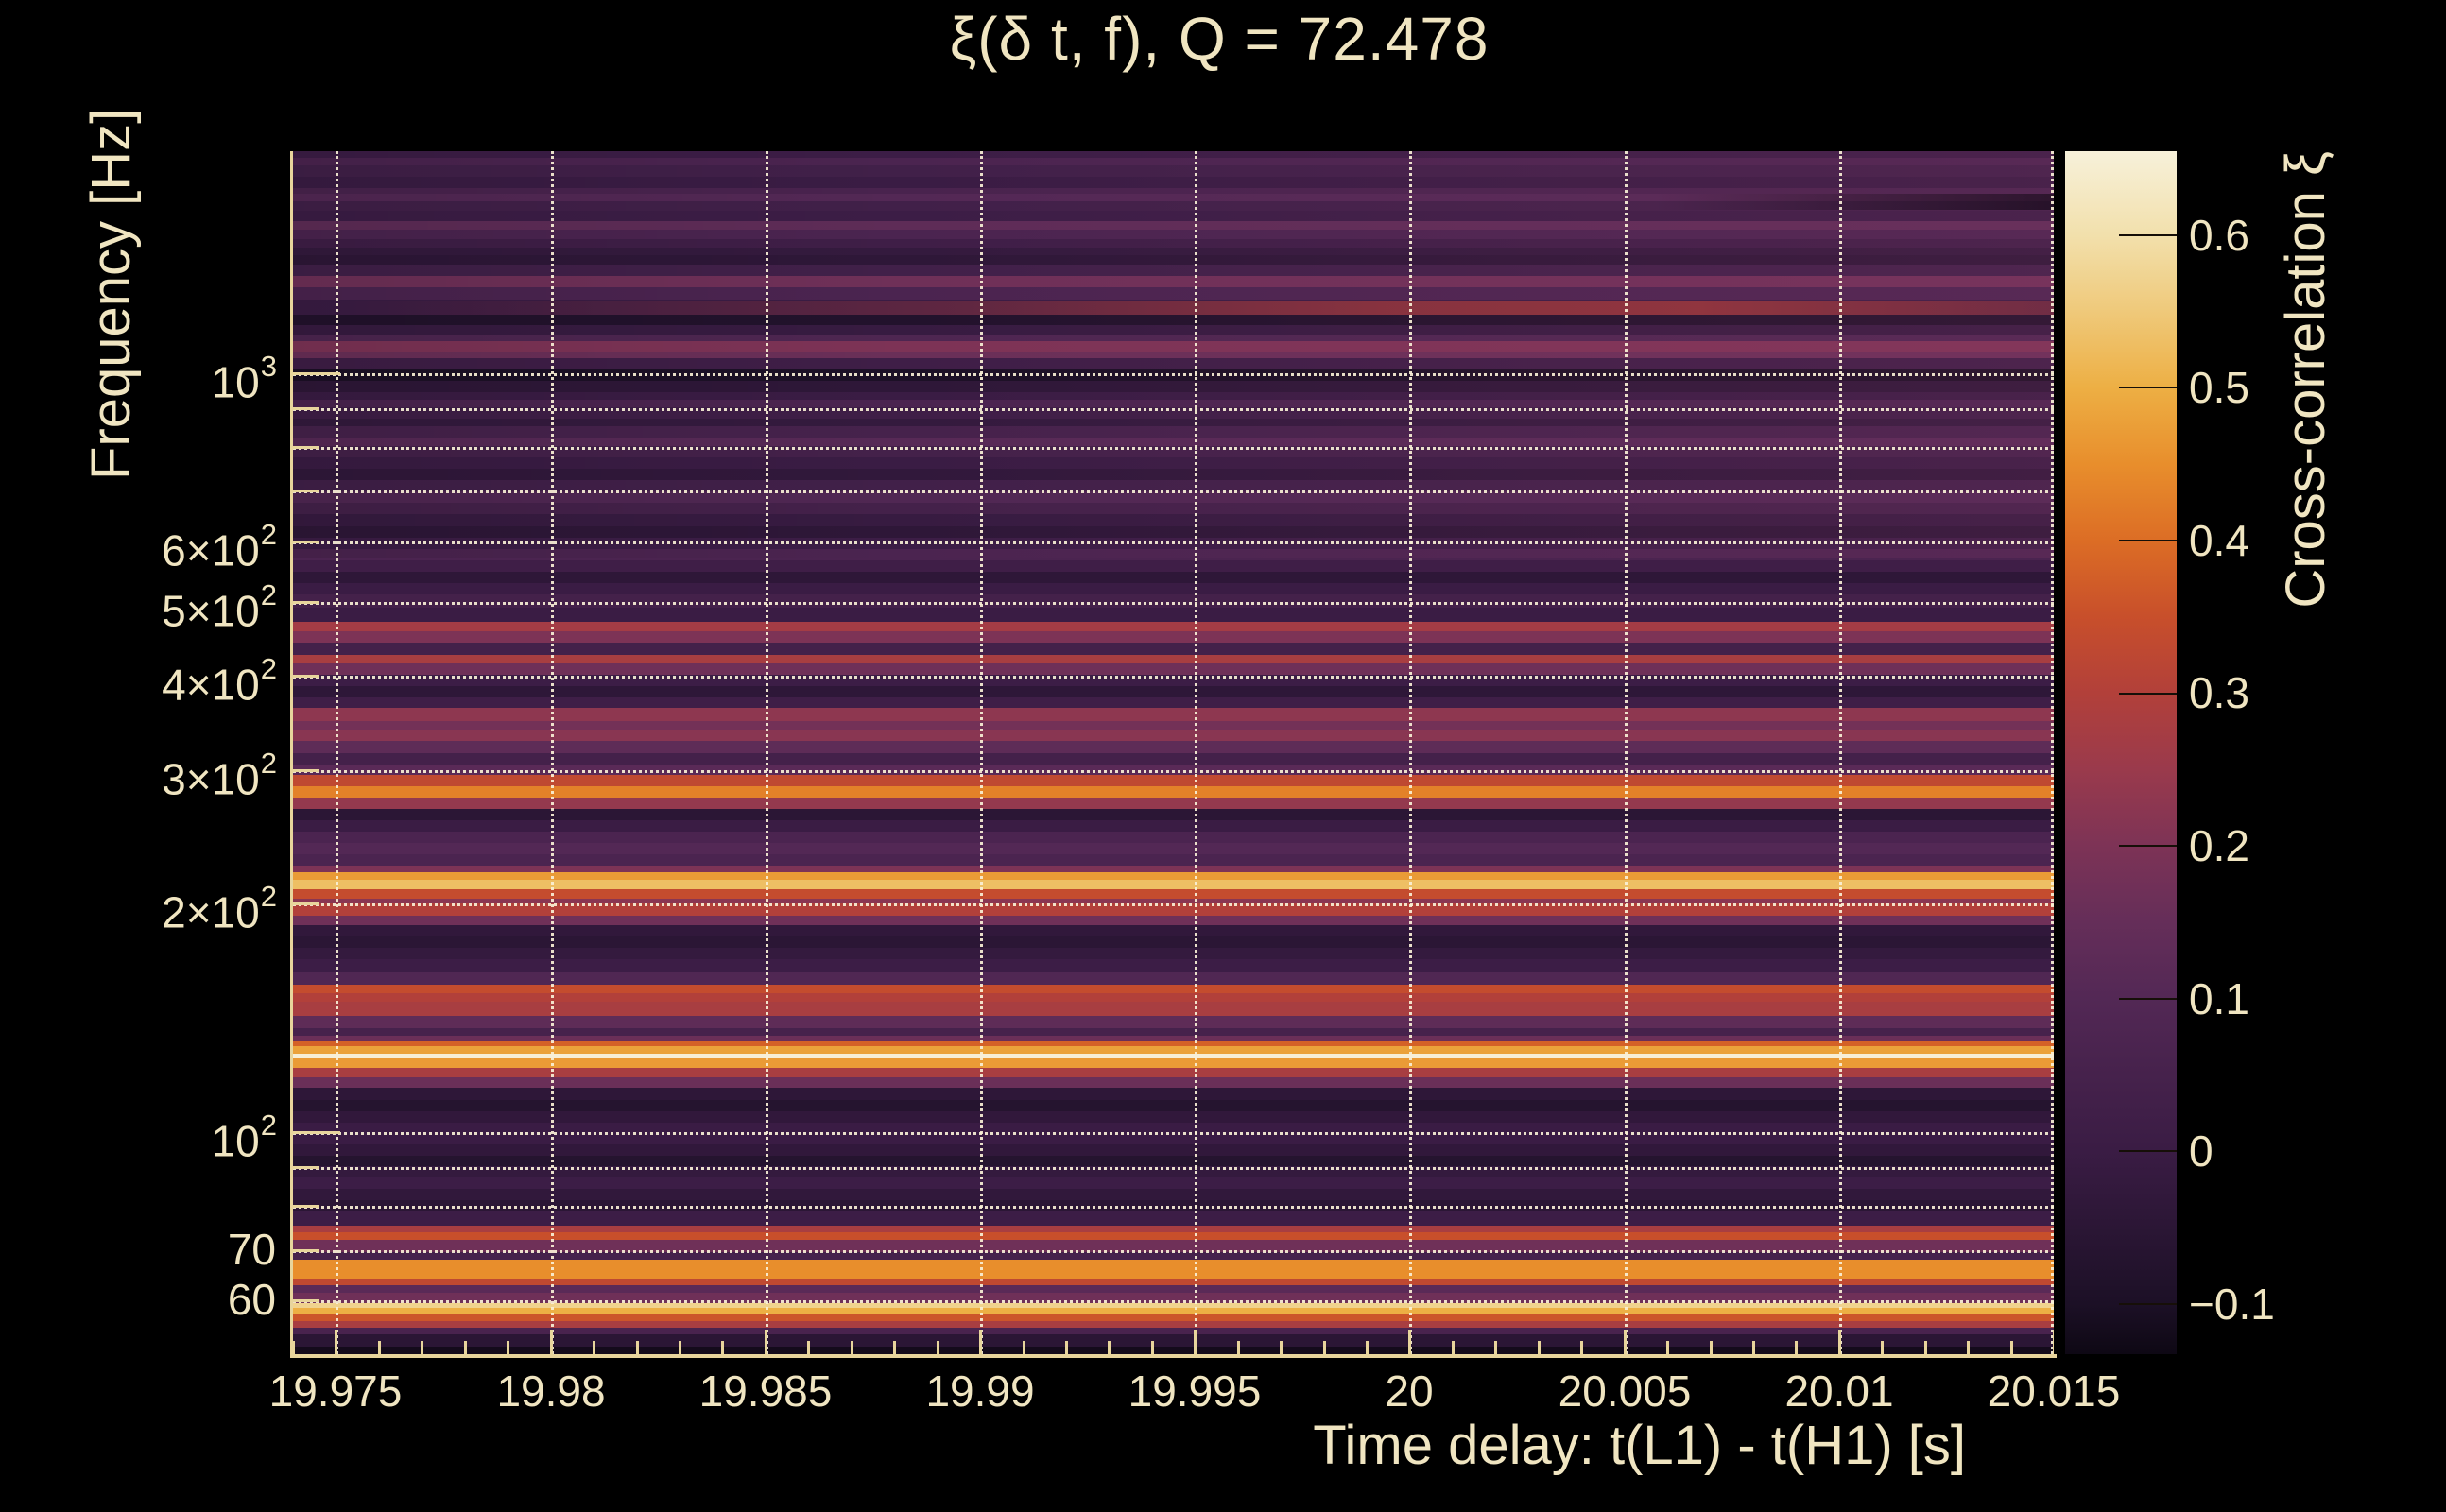  Describe the element at coordinates (1409, 1391) in the screenshot. I see `x-tick-label: 20` at that location.